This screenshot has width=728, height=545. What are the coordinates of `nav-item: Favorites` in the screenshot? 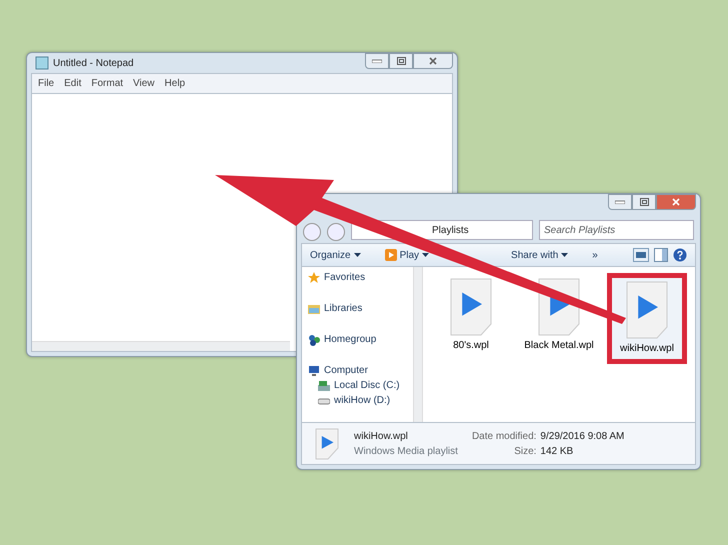 It's located at (357, 278).